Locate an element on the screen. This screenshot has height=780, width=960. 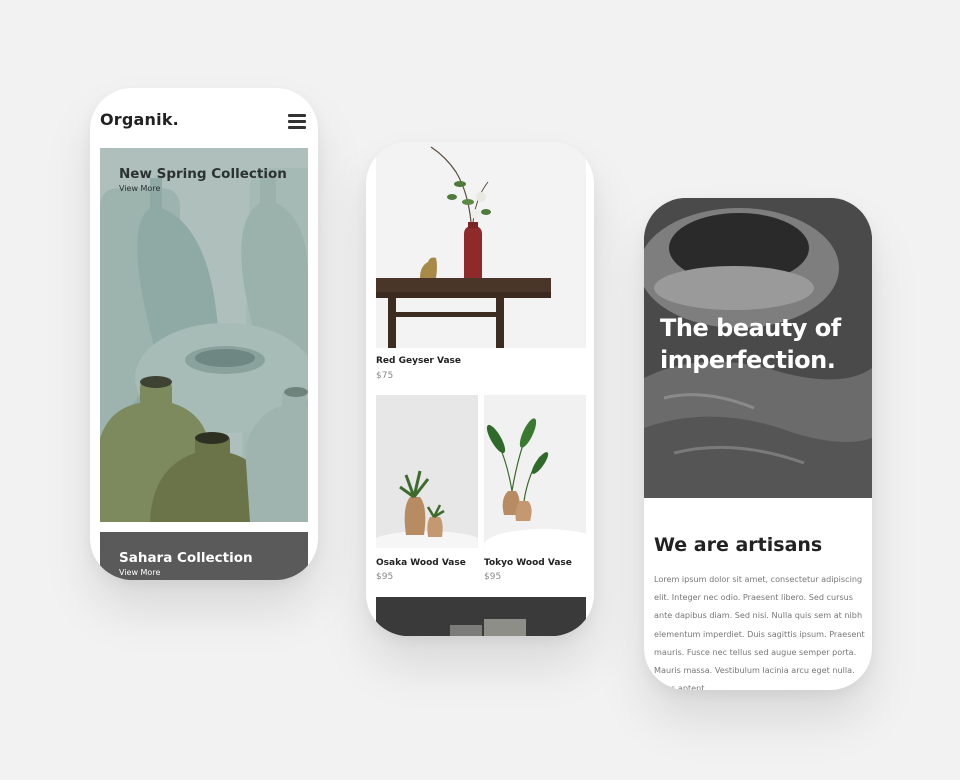
brand-logo: Organik. is located at coordinates (139, 119).